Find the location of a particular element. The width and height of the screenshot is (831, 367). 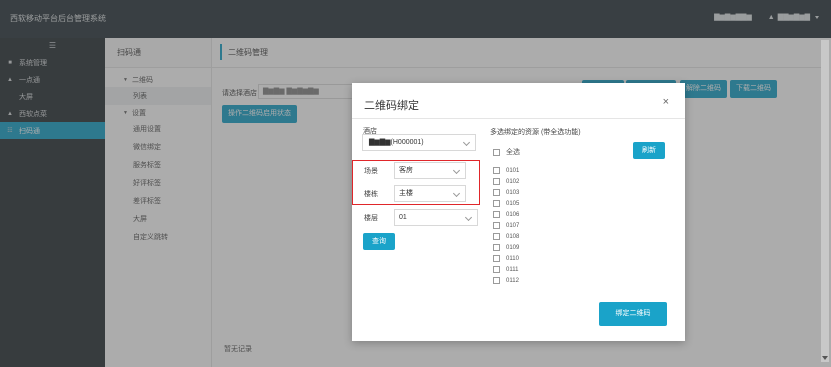

scrollbar is located at coordinates (825, 201).